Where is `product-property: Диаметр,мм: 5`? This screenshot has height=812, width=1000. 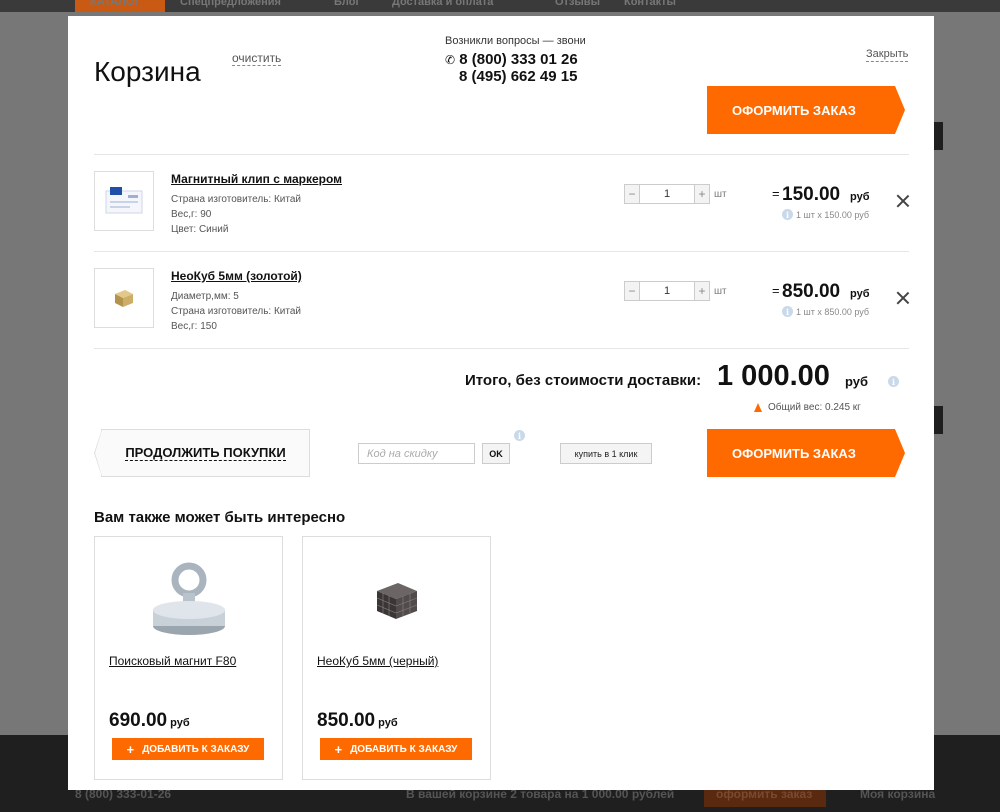 product-property: Диаметр,мм: 5 is located at coordinates (205, 296).